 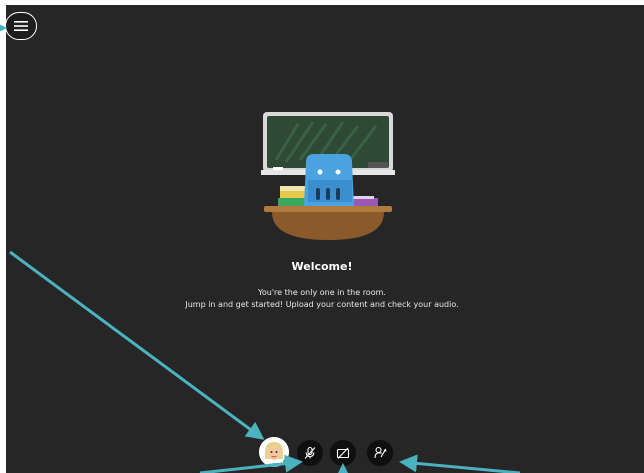 I want to click on main-menu-button, so click(x=21, y=26).